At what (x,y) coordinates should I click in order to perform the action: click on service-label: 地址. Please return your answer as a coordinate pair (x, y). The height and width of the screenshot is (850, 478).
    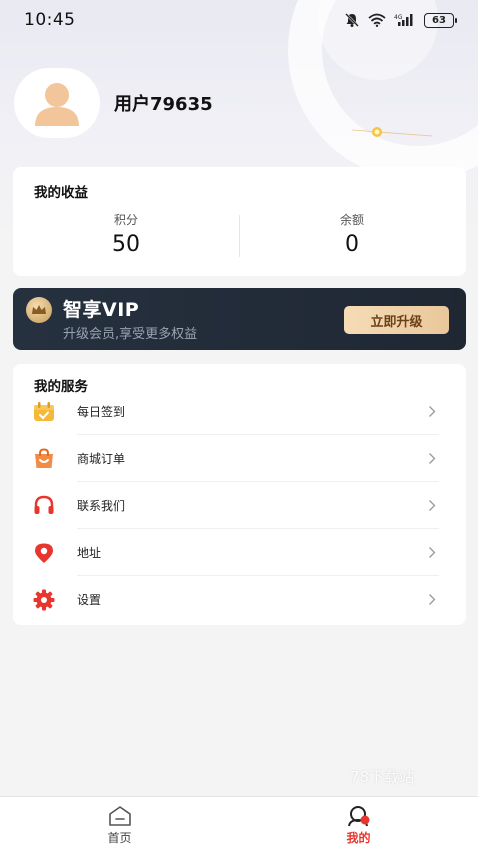
    Looking at the image, I should click on (89, 553).